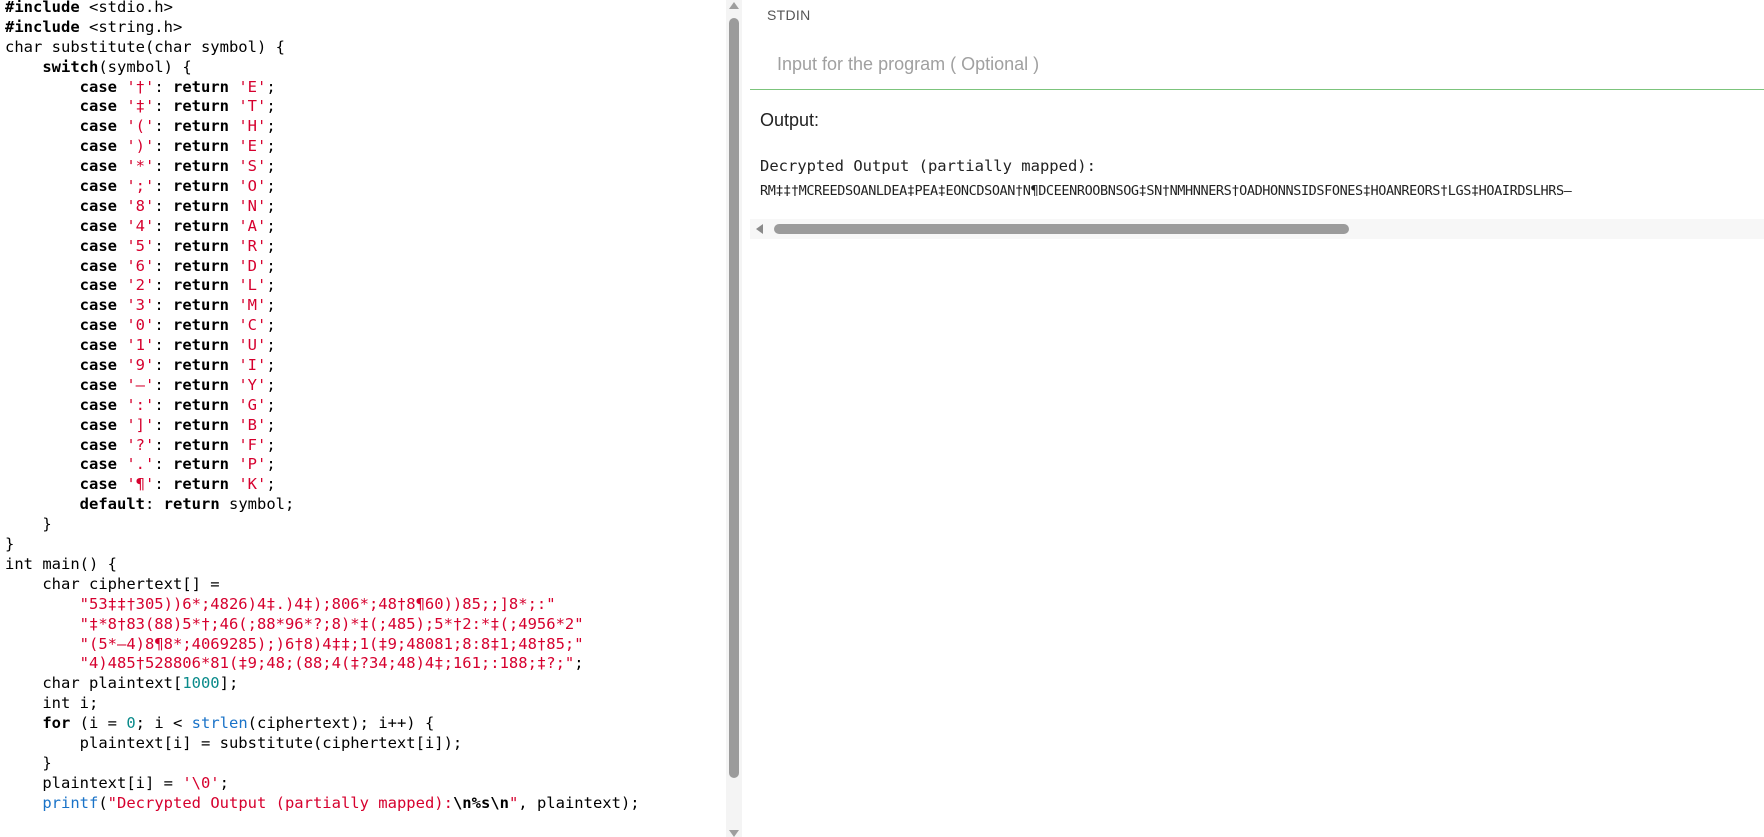 Image resolution: width=1764 pixels, height=837 pixels. I want to click on code-token: ];, so click(229, 683).